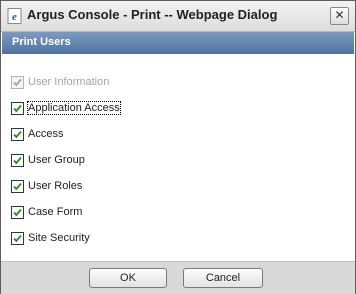 This screenshot has width=356, height=294. Describe the element at coordinates (55, 186) in the screenshot. I see `option-label: User Roles` at that location.